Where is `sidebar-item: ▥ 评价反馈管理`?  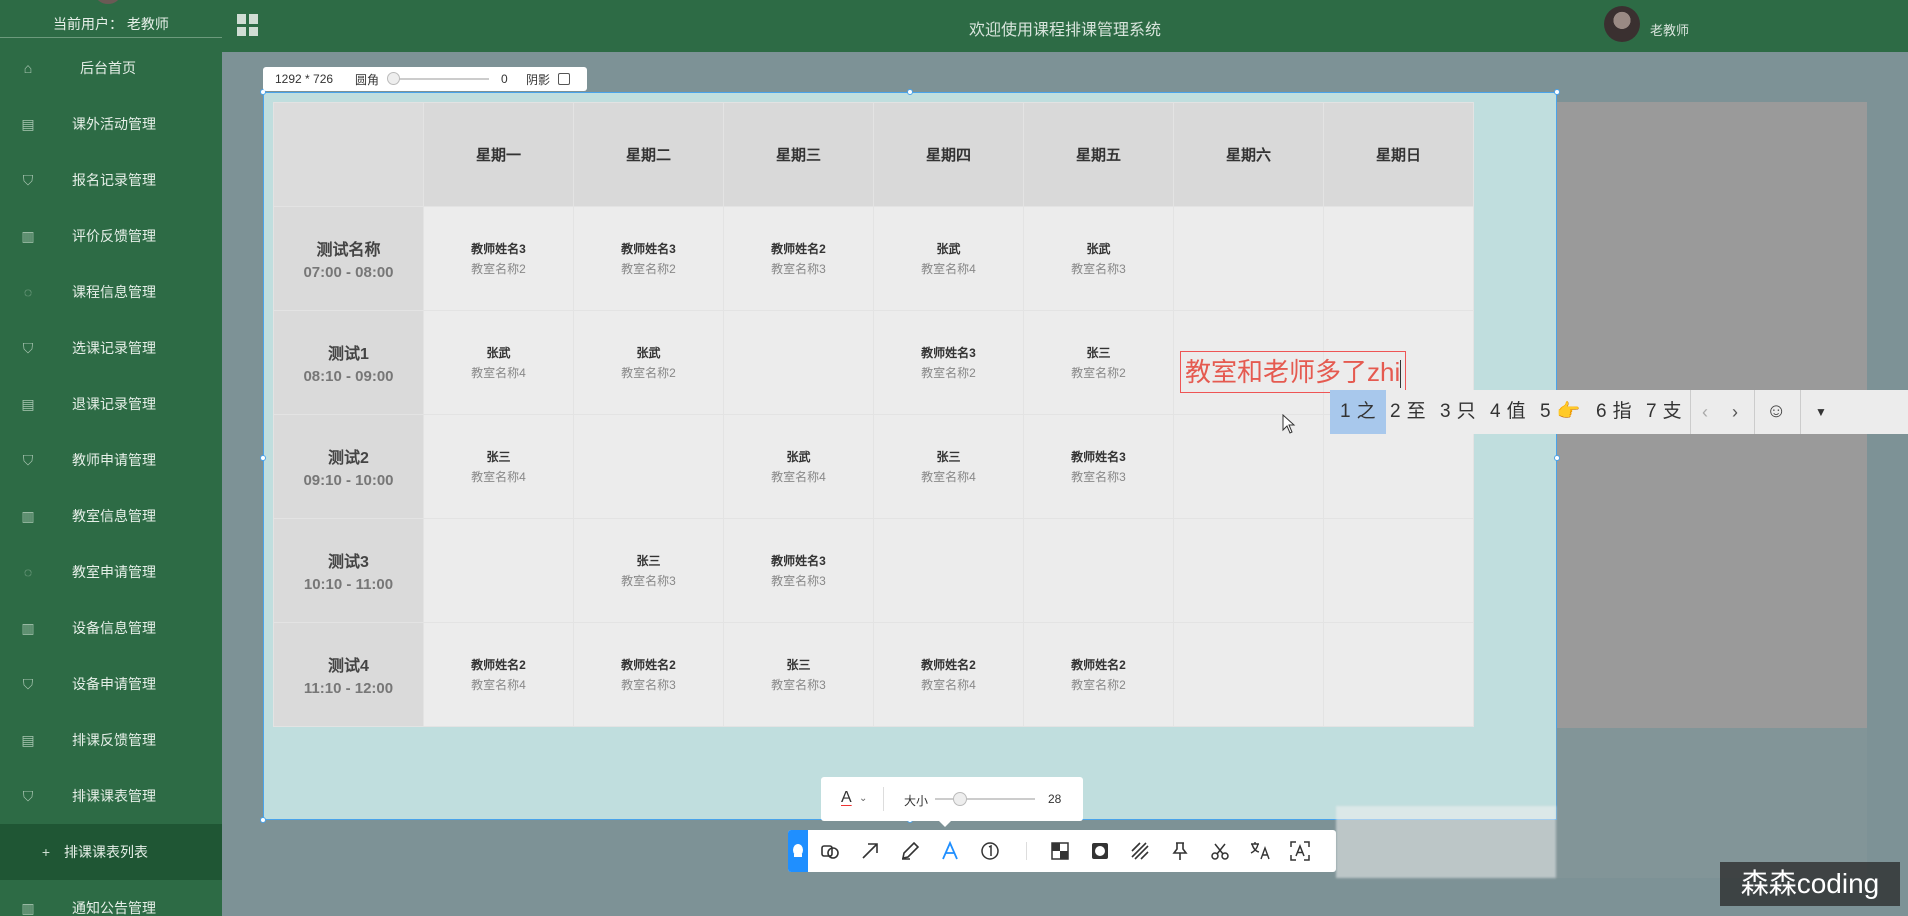 sidebar-item: ▥ 评价反馈管理 is located at coordinates (111, 236).